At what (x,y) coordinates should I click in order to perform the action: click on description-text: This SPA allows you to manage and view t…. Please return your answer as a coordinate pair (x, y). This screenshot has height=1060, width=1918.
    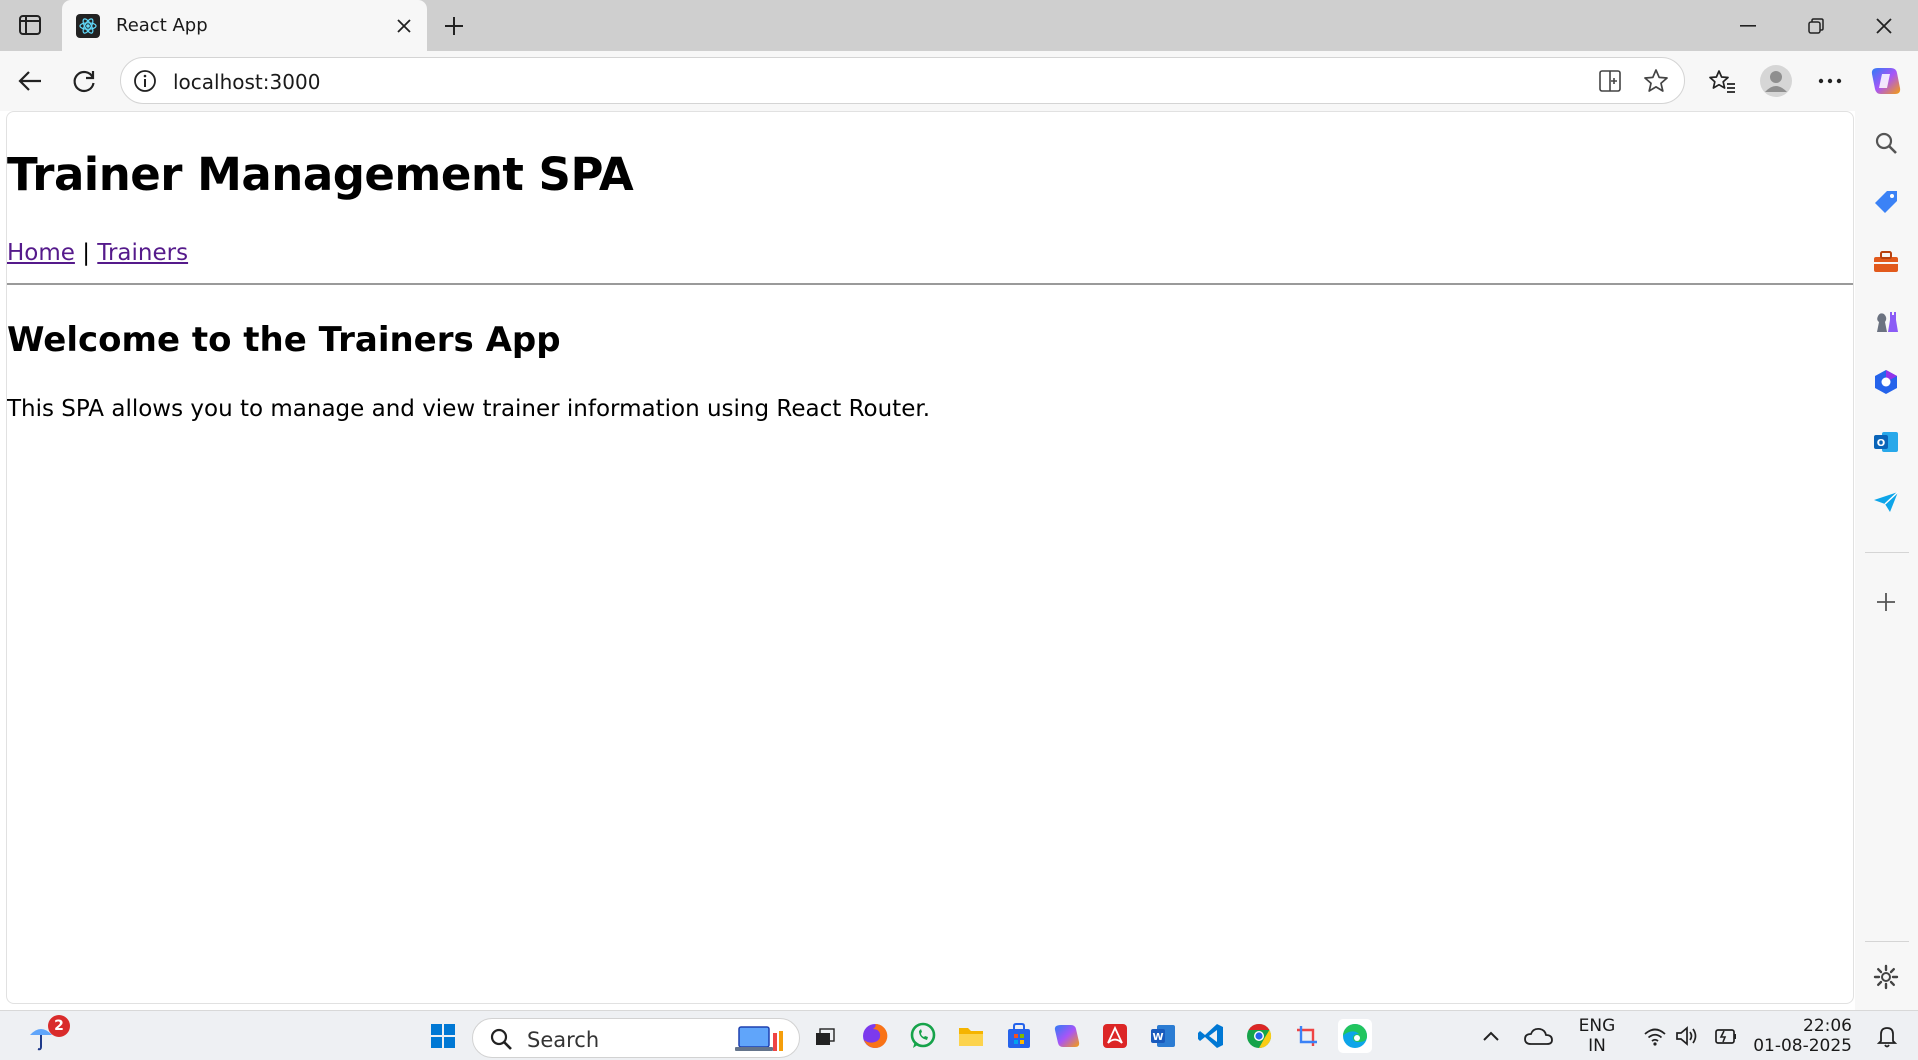
    Looking at the image, I should click on (468, 409).